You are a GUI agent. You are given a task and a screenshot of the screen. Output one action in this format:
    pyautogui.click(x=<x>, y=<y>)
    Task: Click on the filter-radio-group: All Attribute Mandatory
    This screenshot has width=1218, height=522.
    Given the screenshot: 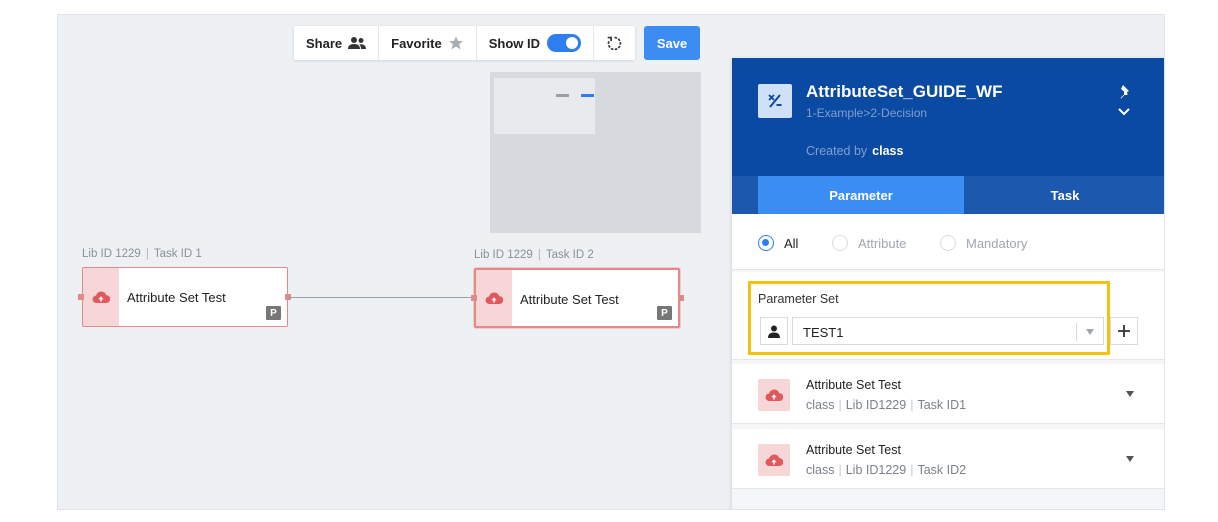 What is the action you would take?
    pyautogui.click(x=948, y=242)
    